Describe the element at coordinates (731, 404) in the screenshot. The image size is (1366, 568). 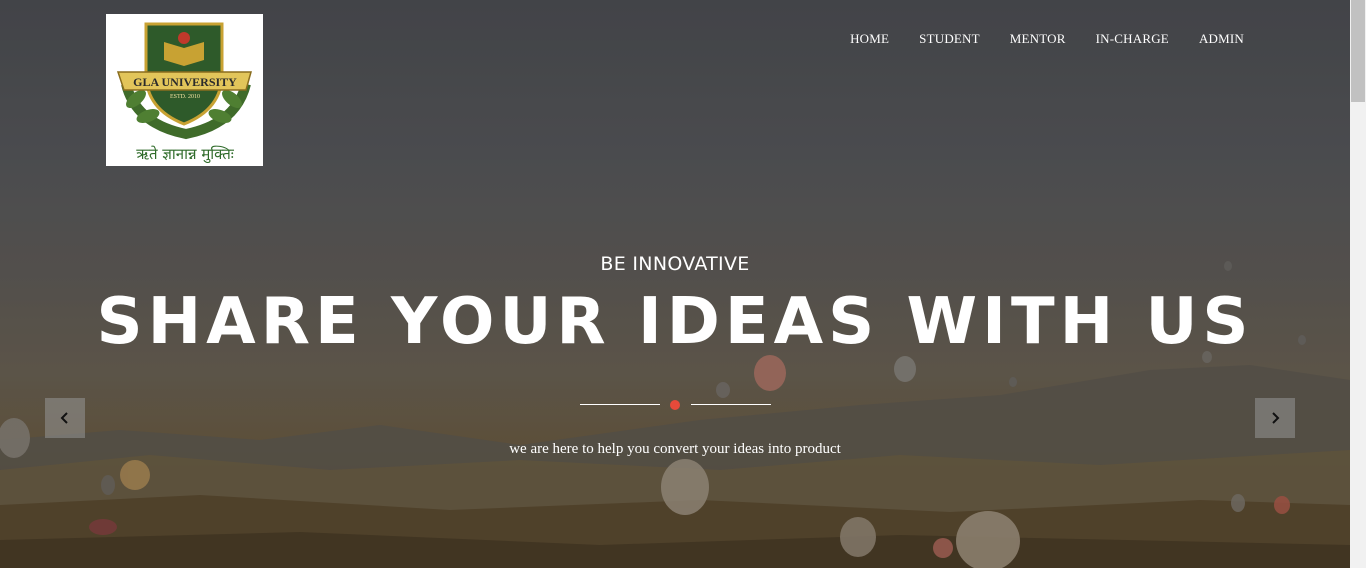
I see `divider-line-right` at that location.